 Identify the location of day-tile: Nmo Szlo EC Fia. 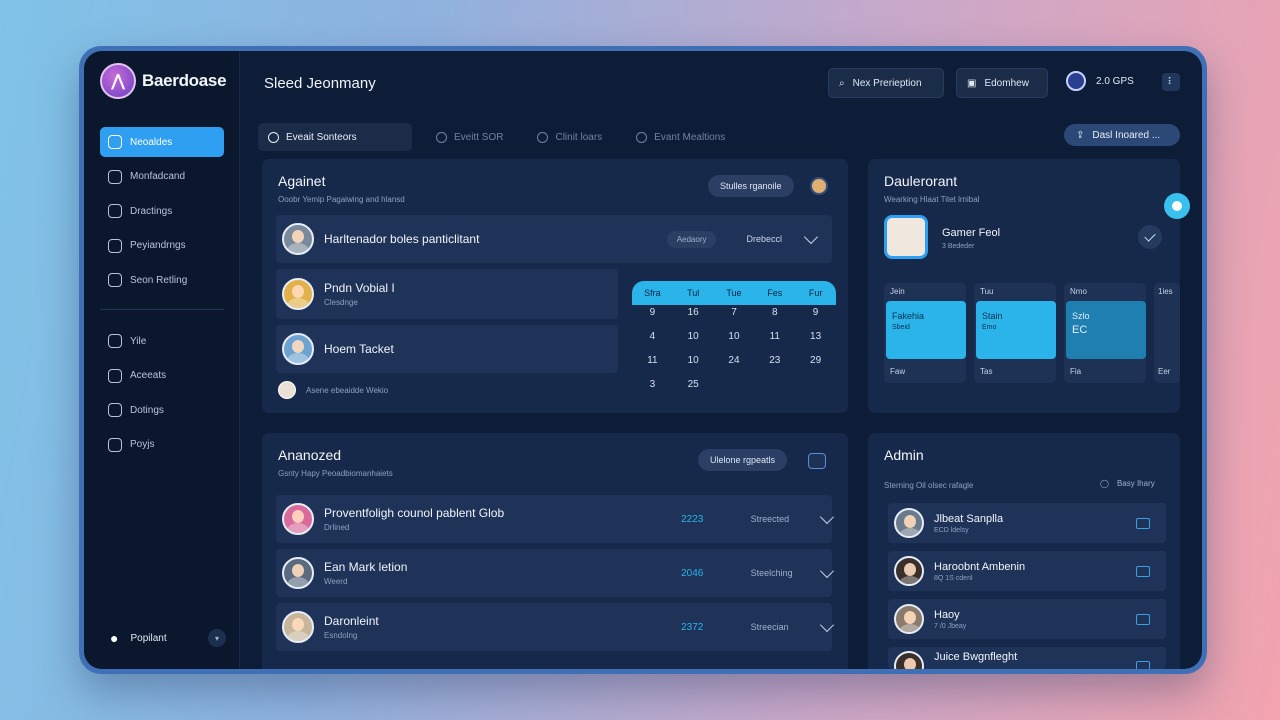
(1105, 333).